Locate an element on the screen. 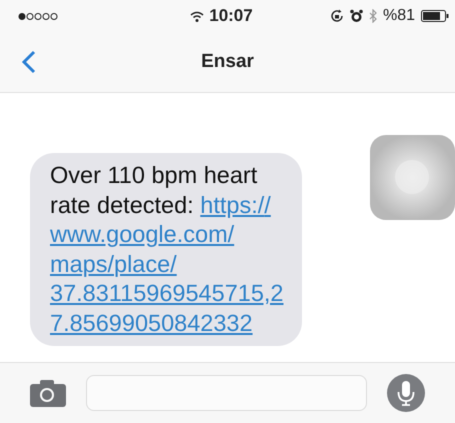 This screenshot has height=423, width=455. microphone-icon is located at coordinates (406, 393).